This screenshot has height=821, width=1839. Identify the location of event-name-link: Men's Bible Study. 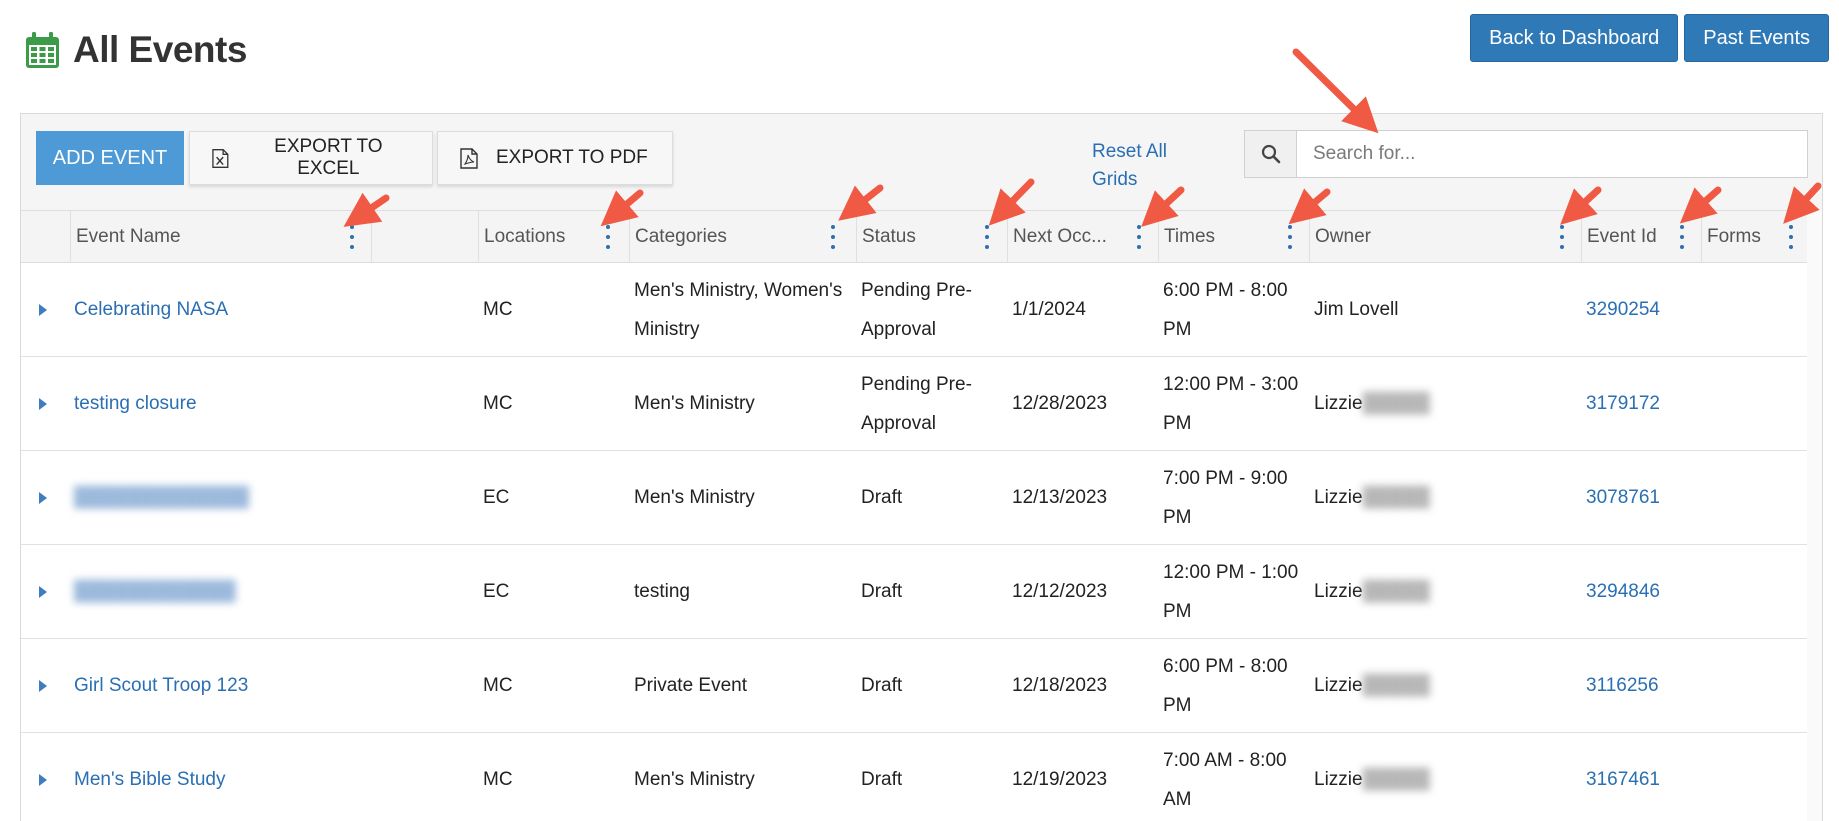
(219, 777).